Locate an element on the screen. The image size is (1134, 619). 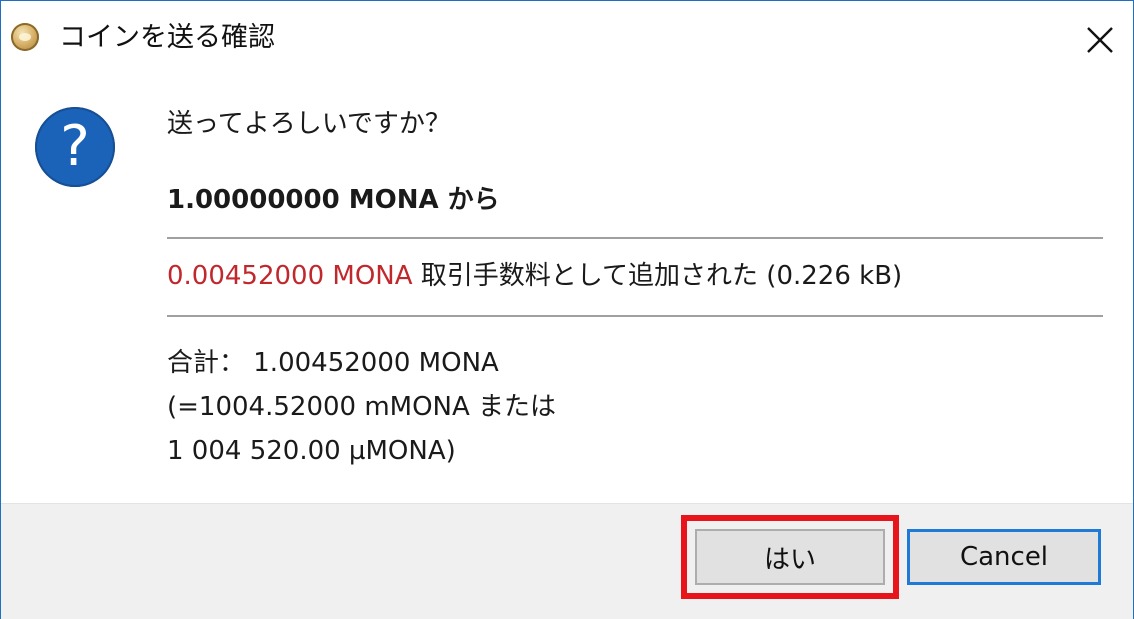
fee-line: 0.00452000 MONA 取引手数料として追加された (0.226 kB) is located at coordinates (534, 276).